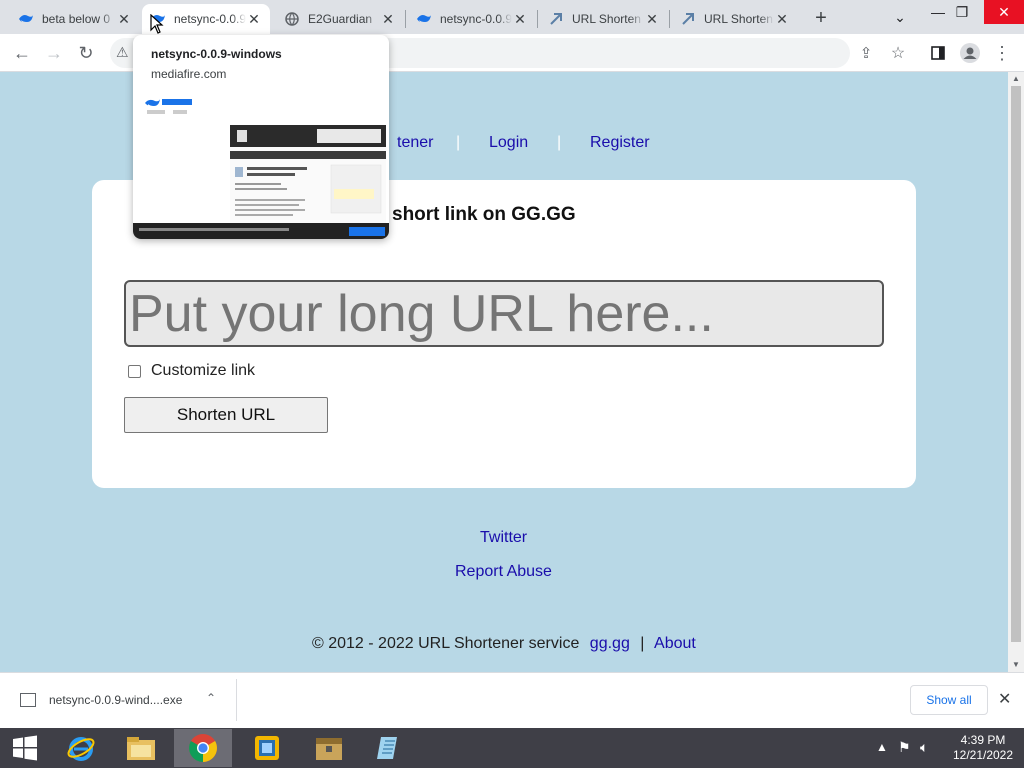 This screenshot has width=1024, height=768. Describe the element at coordinates (54, 53) in the screenshot. I see `forward-icon: →` at that location.